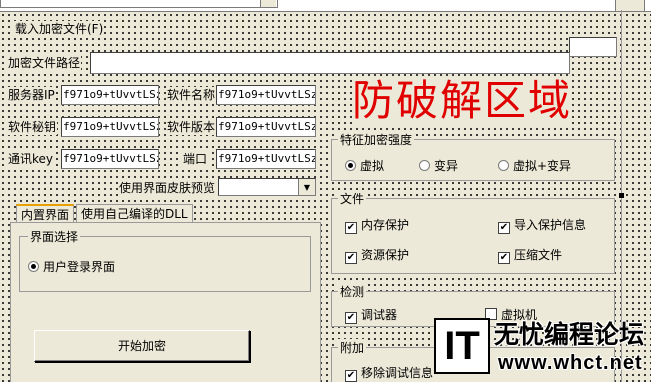  Describe the element at coordinates (191, 95) in the screenshot. I see `software-name-label: 软件名称` at that location.